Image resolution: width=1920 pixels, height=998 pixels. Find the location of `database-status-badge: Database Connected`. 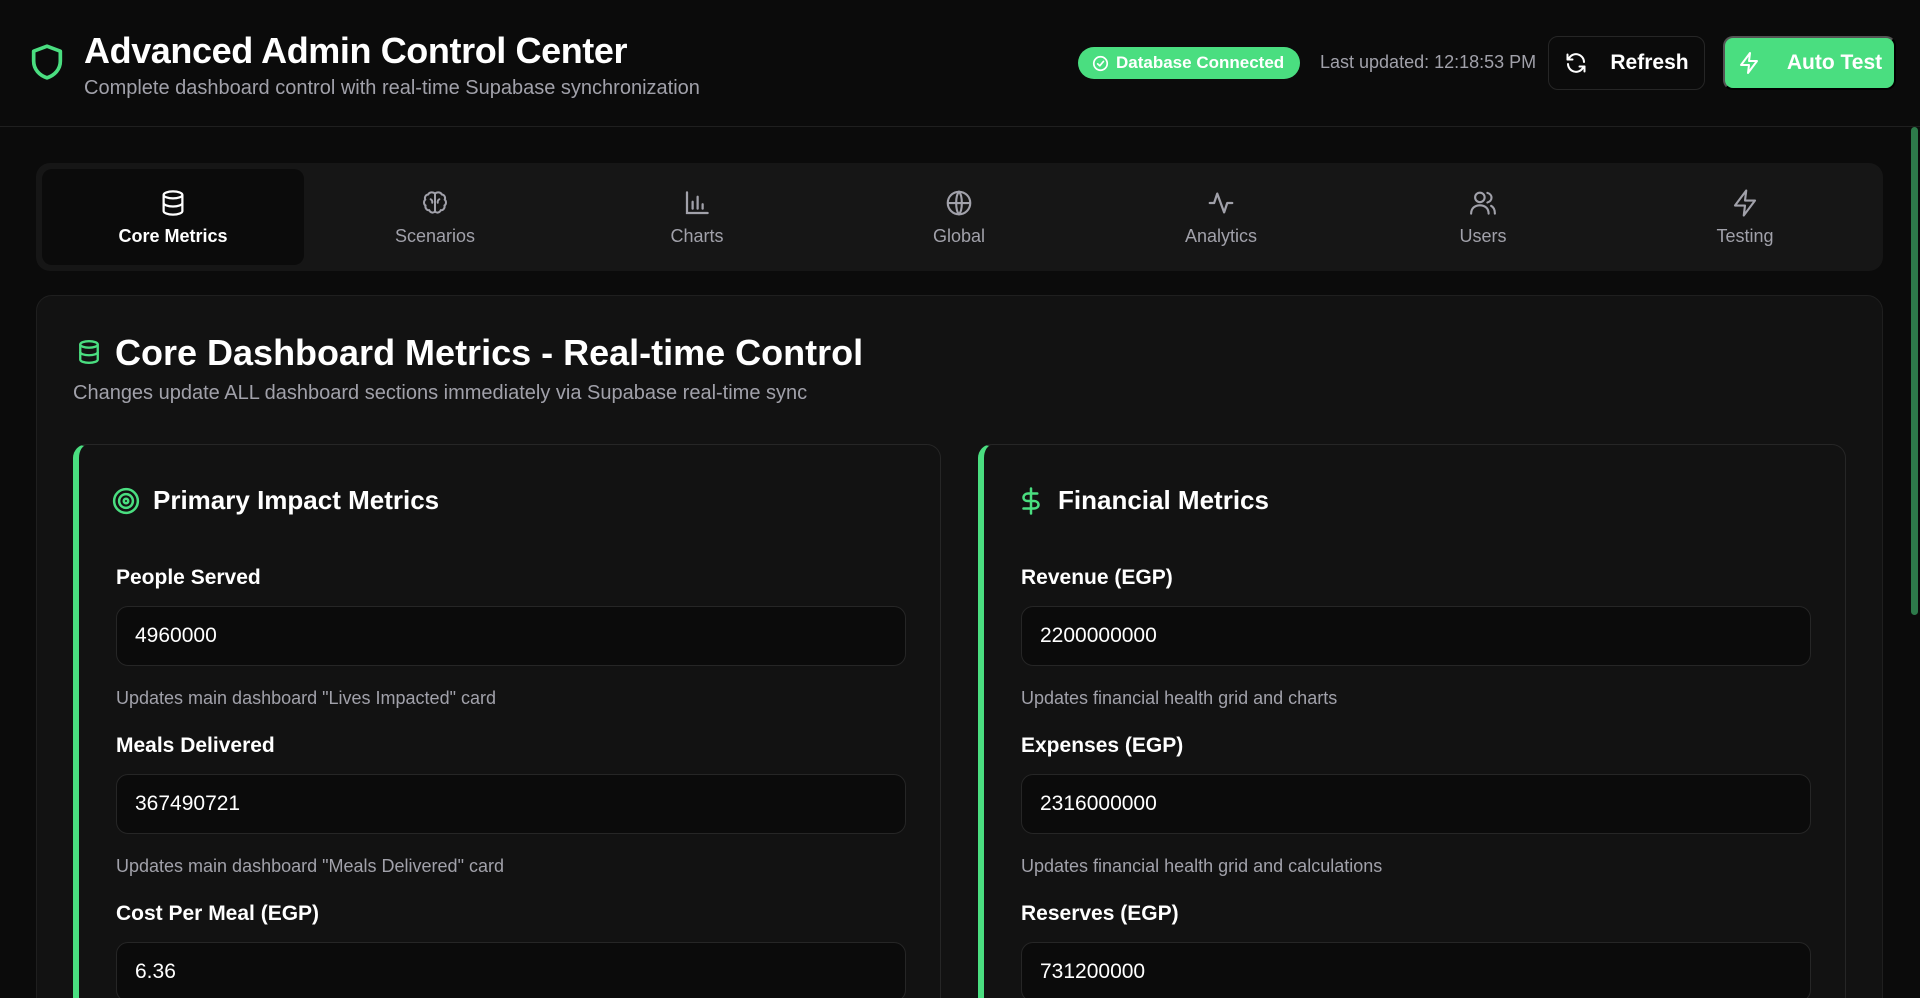

database-status-badge: Database Connected is located at coordinates (1189, 63).